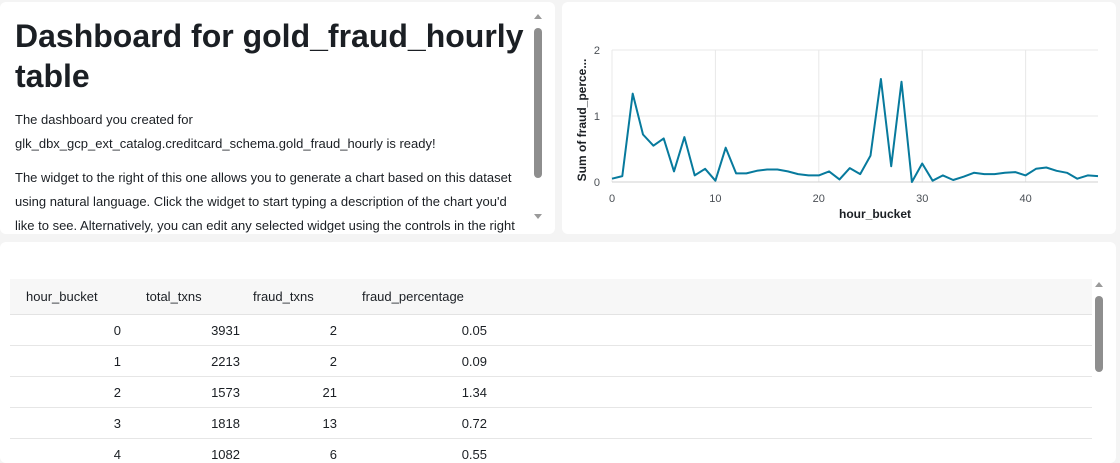  What do you see at coordinates (538, 216) in the screenshot?
I see `scroll-down-arrow-icon` at bounding box center [538, 216].